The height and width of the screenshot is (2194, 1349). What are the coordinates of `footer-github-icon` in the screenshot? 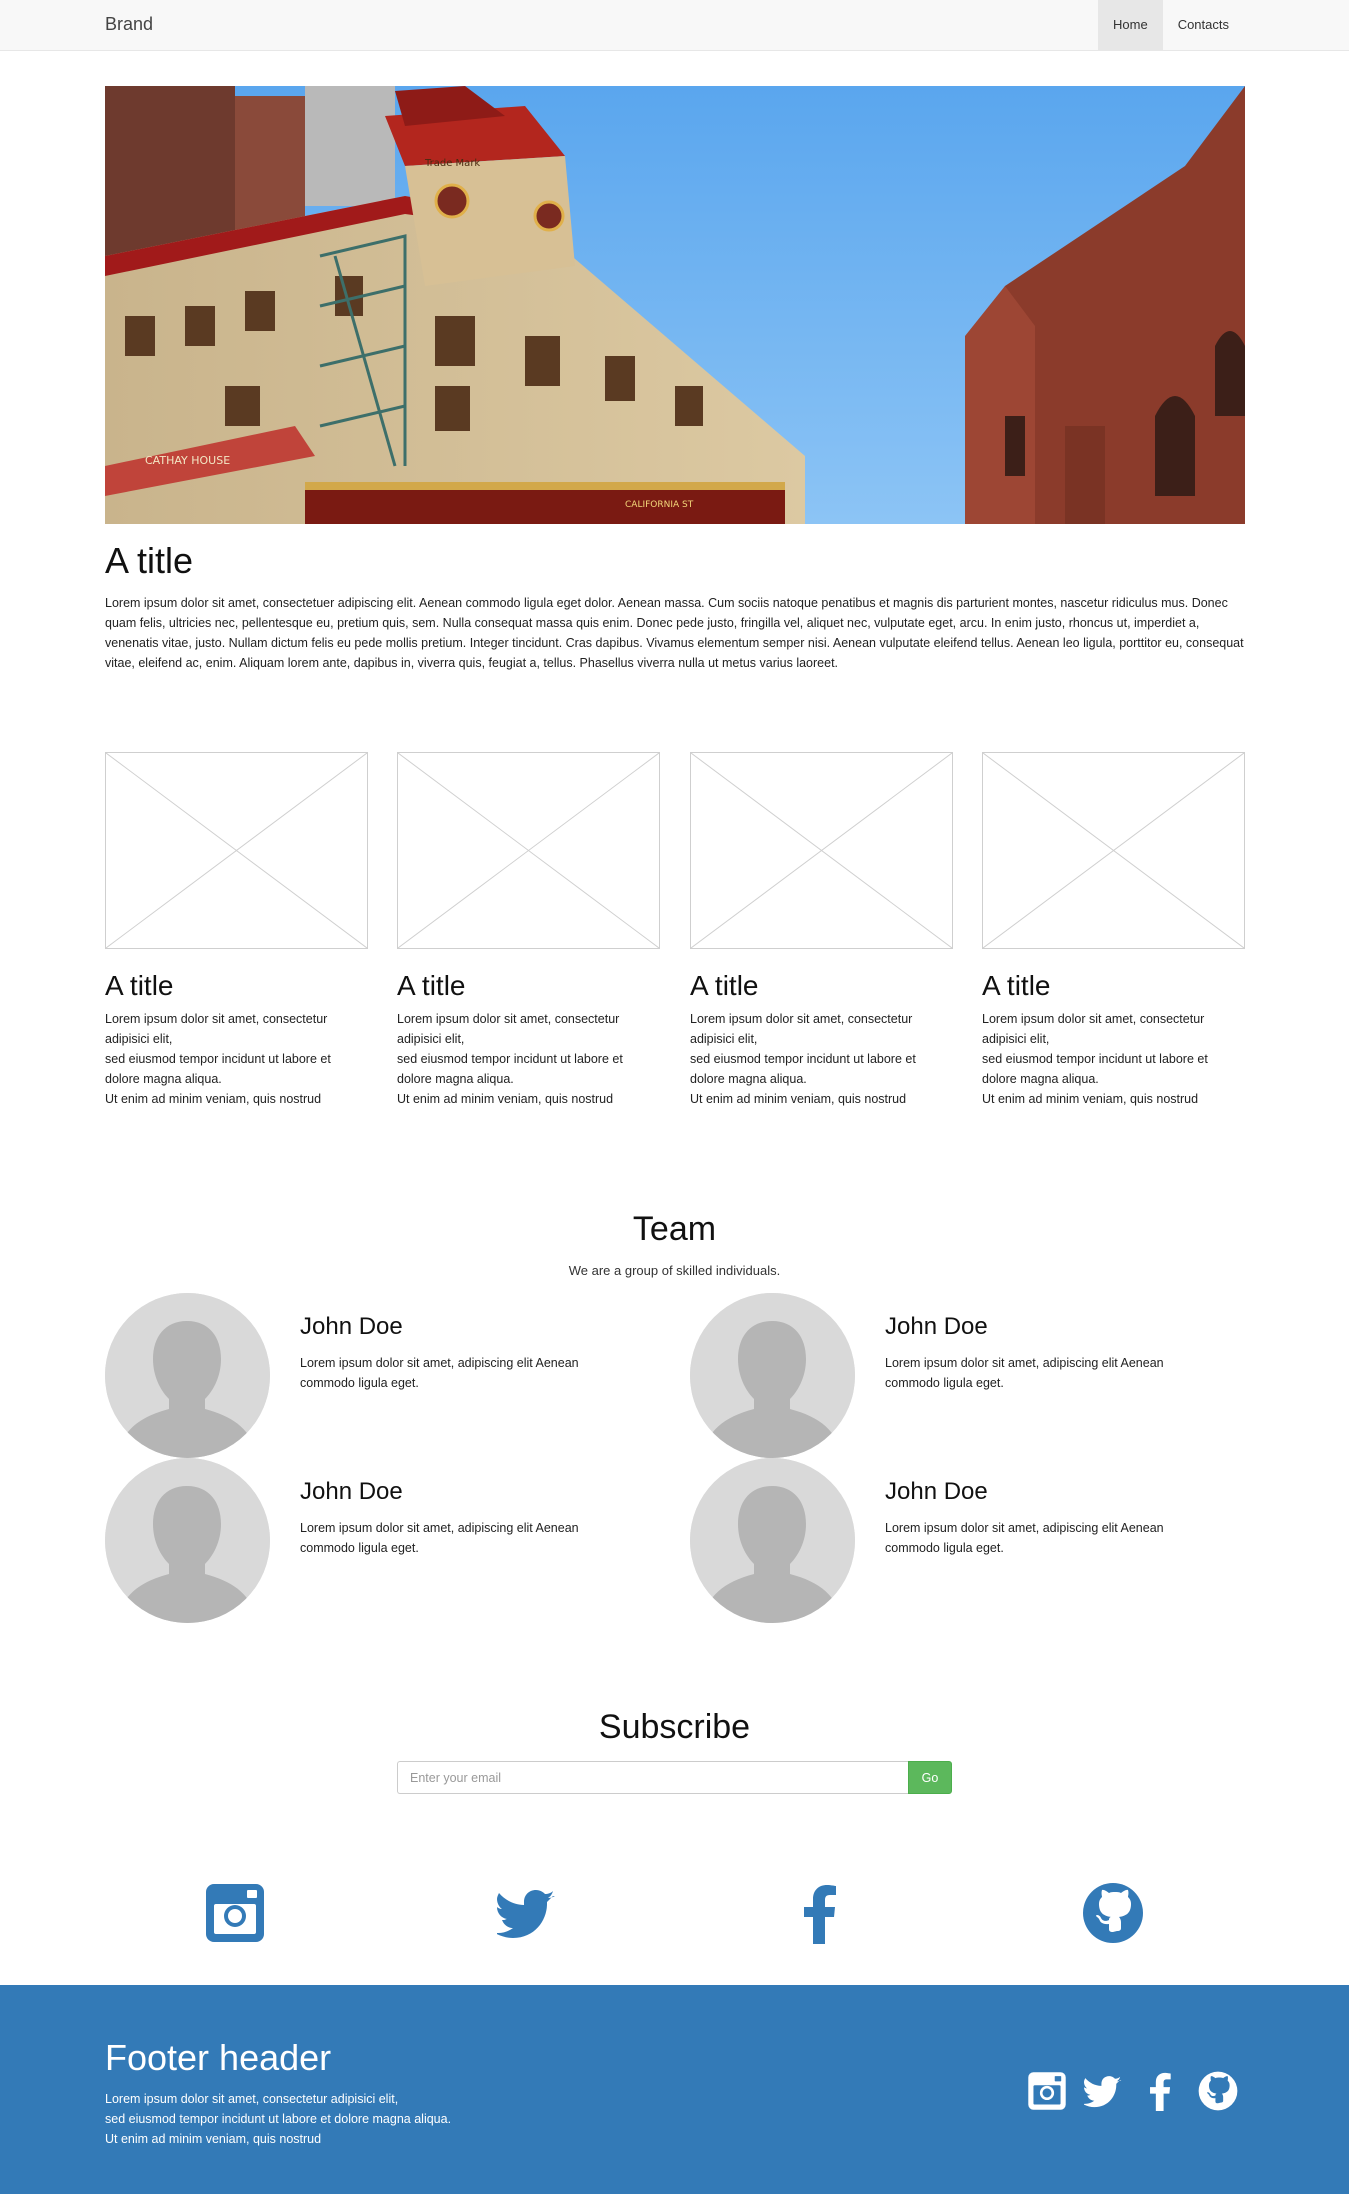 It's located at (1218, 2091).